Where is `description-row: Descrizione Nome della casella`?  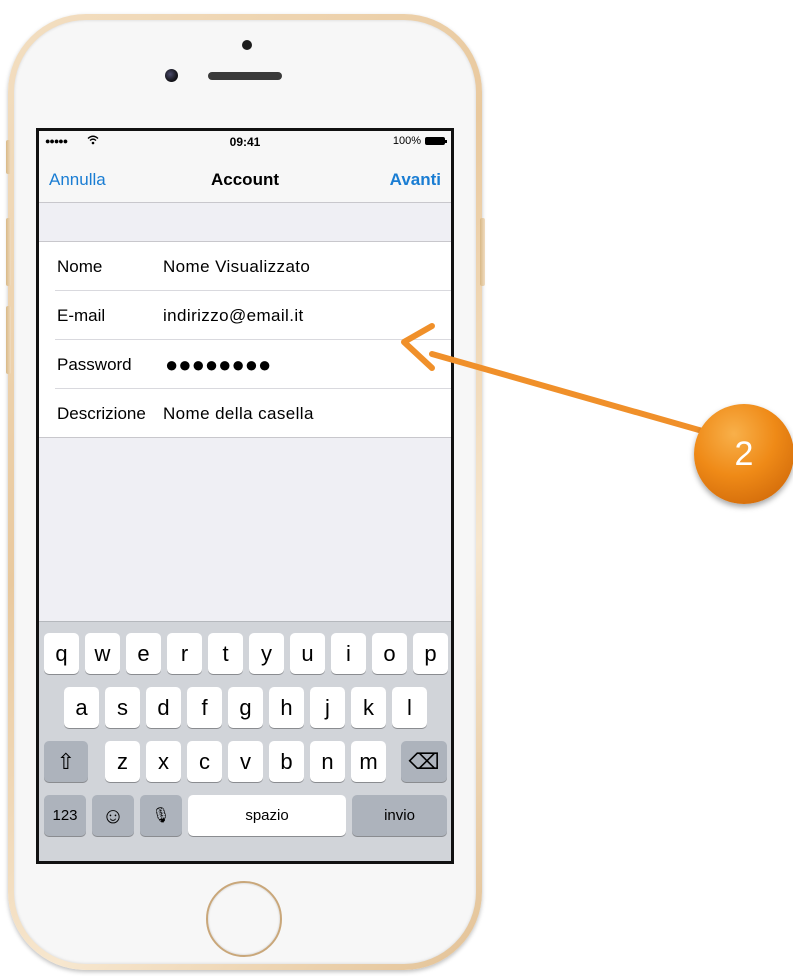
description-row: Descrizione Nome della casella is located at coordinates (253, 413).